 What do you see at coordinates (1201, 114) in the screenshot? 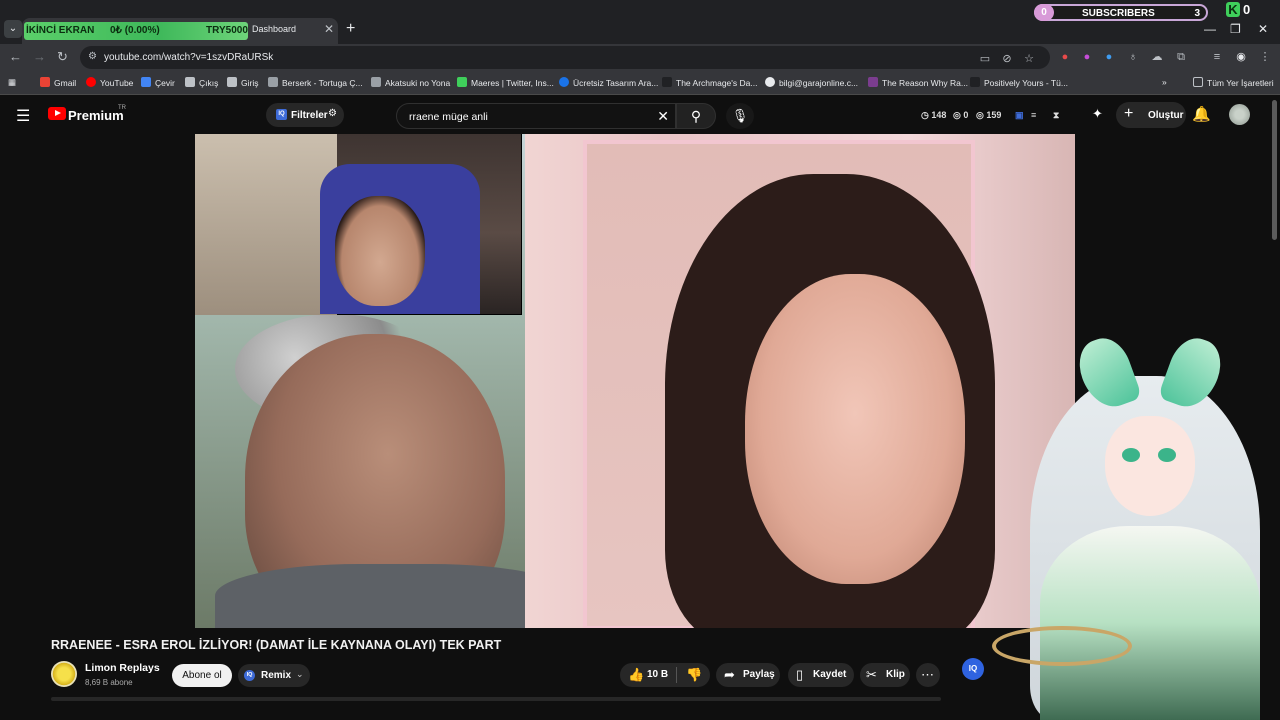
I see `notifications-bell-icon: 🔔` at bounding box center [1201, 114].